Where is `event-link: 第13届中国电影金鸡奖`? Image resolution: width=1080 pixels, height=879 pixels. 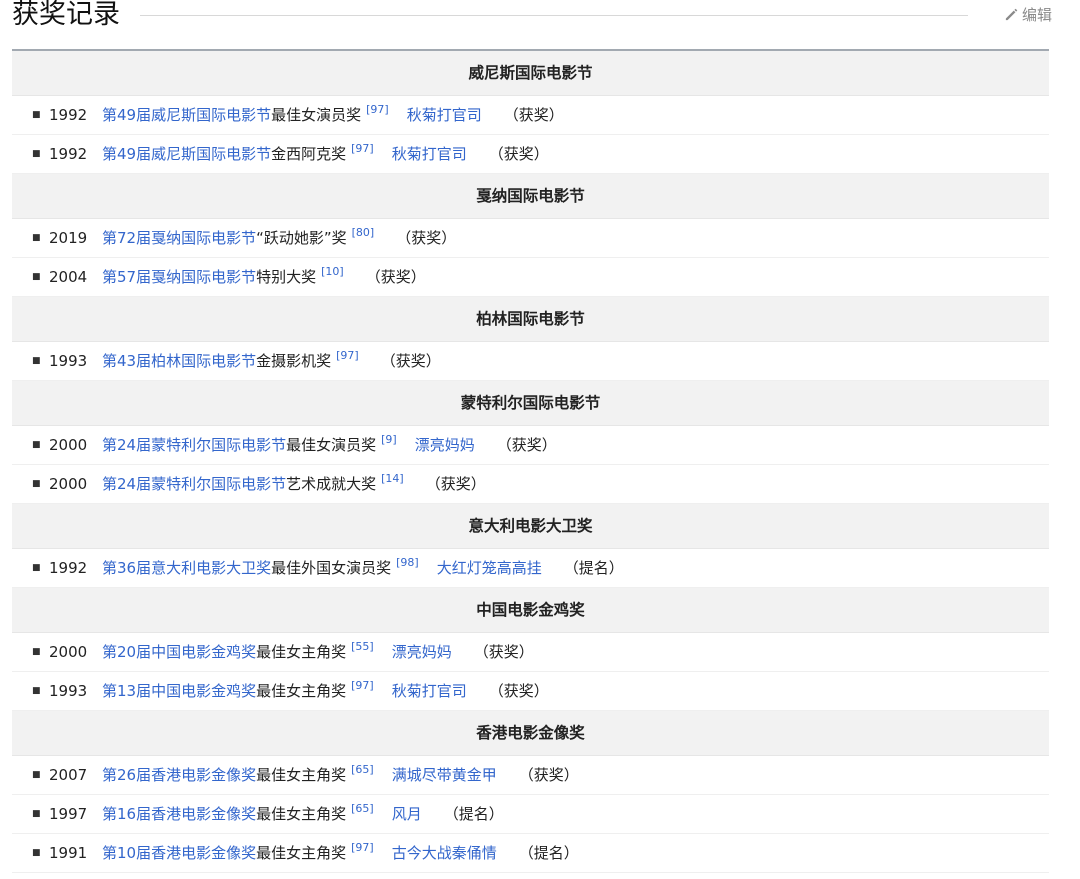 event-link: 第13届中国电影金鸡奖 is located at coordinates (179, 691).